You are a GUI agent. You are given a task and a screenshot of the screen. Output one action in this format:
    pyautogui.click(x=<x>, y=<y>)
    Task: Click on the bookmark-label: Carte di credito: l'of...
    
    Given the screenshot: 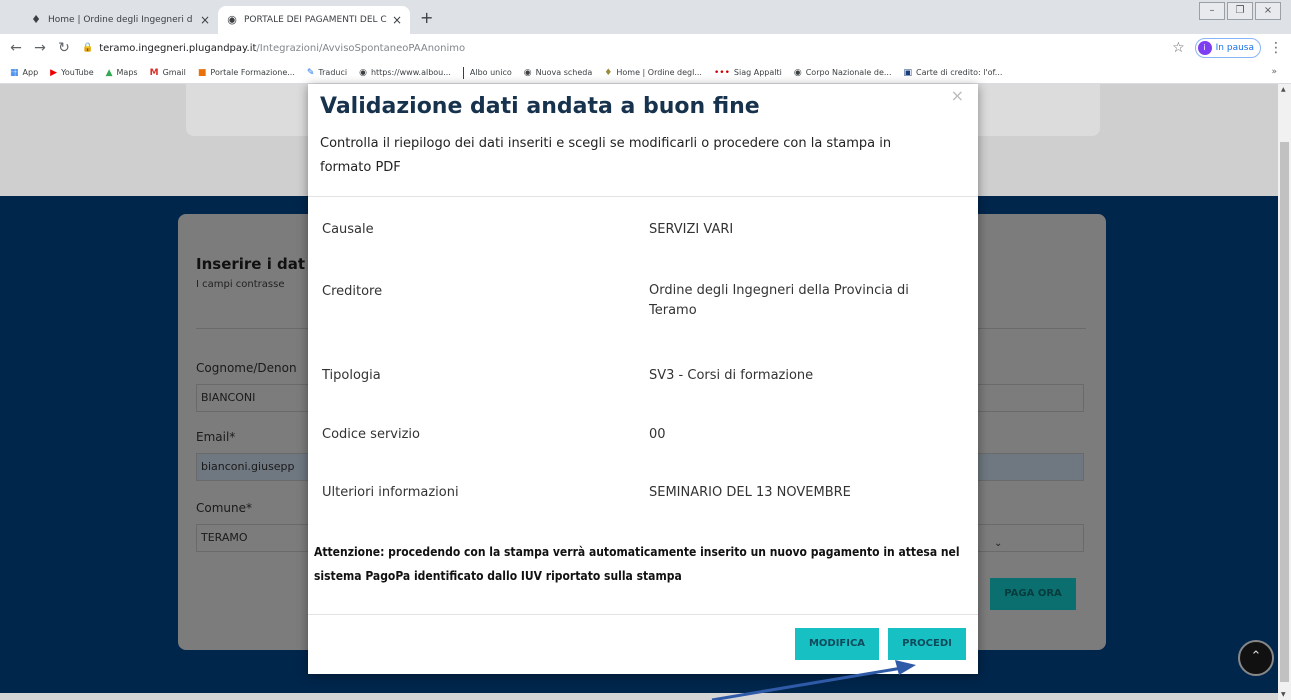 What is the action you would take?
    pyautogui.click(x=959, y=72)
    